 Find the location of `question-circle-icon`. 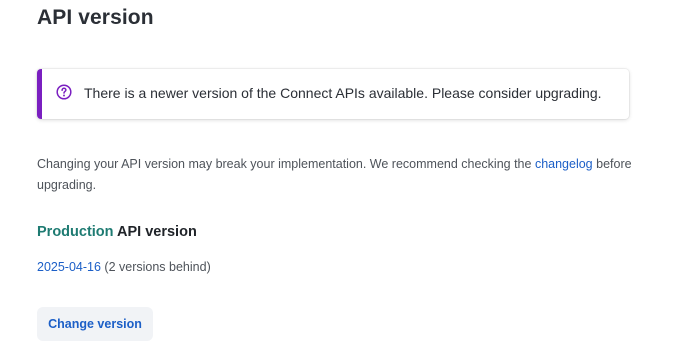

question-circle-icon is located at coordinates (64, 92).